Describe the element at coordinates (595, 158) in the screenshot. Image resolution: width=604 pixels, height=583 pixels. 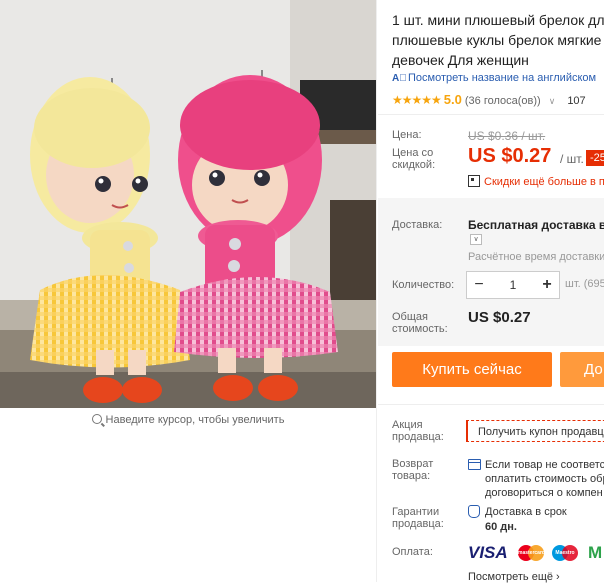
I see `discount-badge: -25` at that location.